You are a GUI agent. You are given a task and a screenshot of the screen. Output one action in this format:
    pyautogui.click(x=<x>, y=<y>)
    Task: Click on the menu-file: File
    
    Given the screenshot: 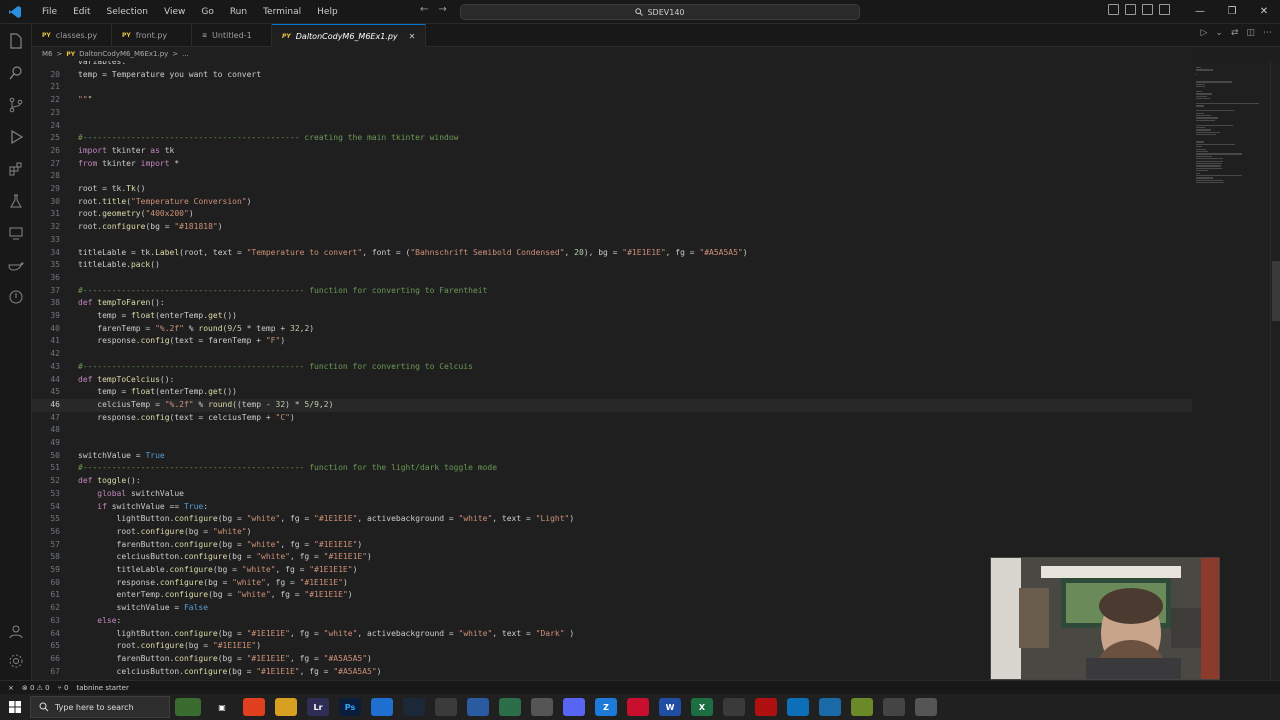 What is the action you would take?
    pyautogui.click(x=49, y=12)
    